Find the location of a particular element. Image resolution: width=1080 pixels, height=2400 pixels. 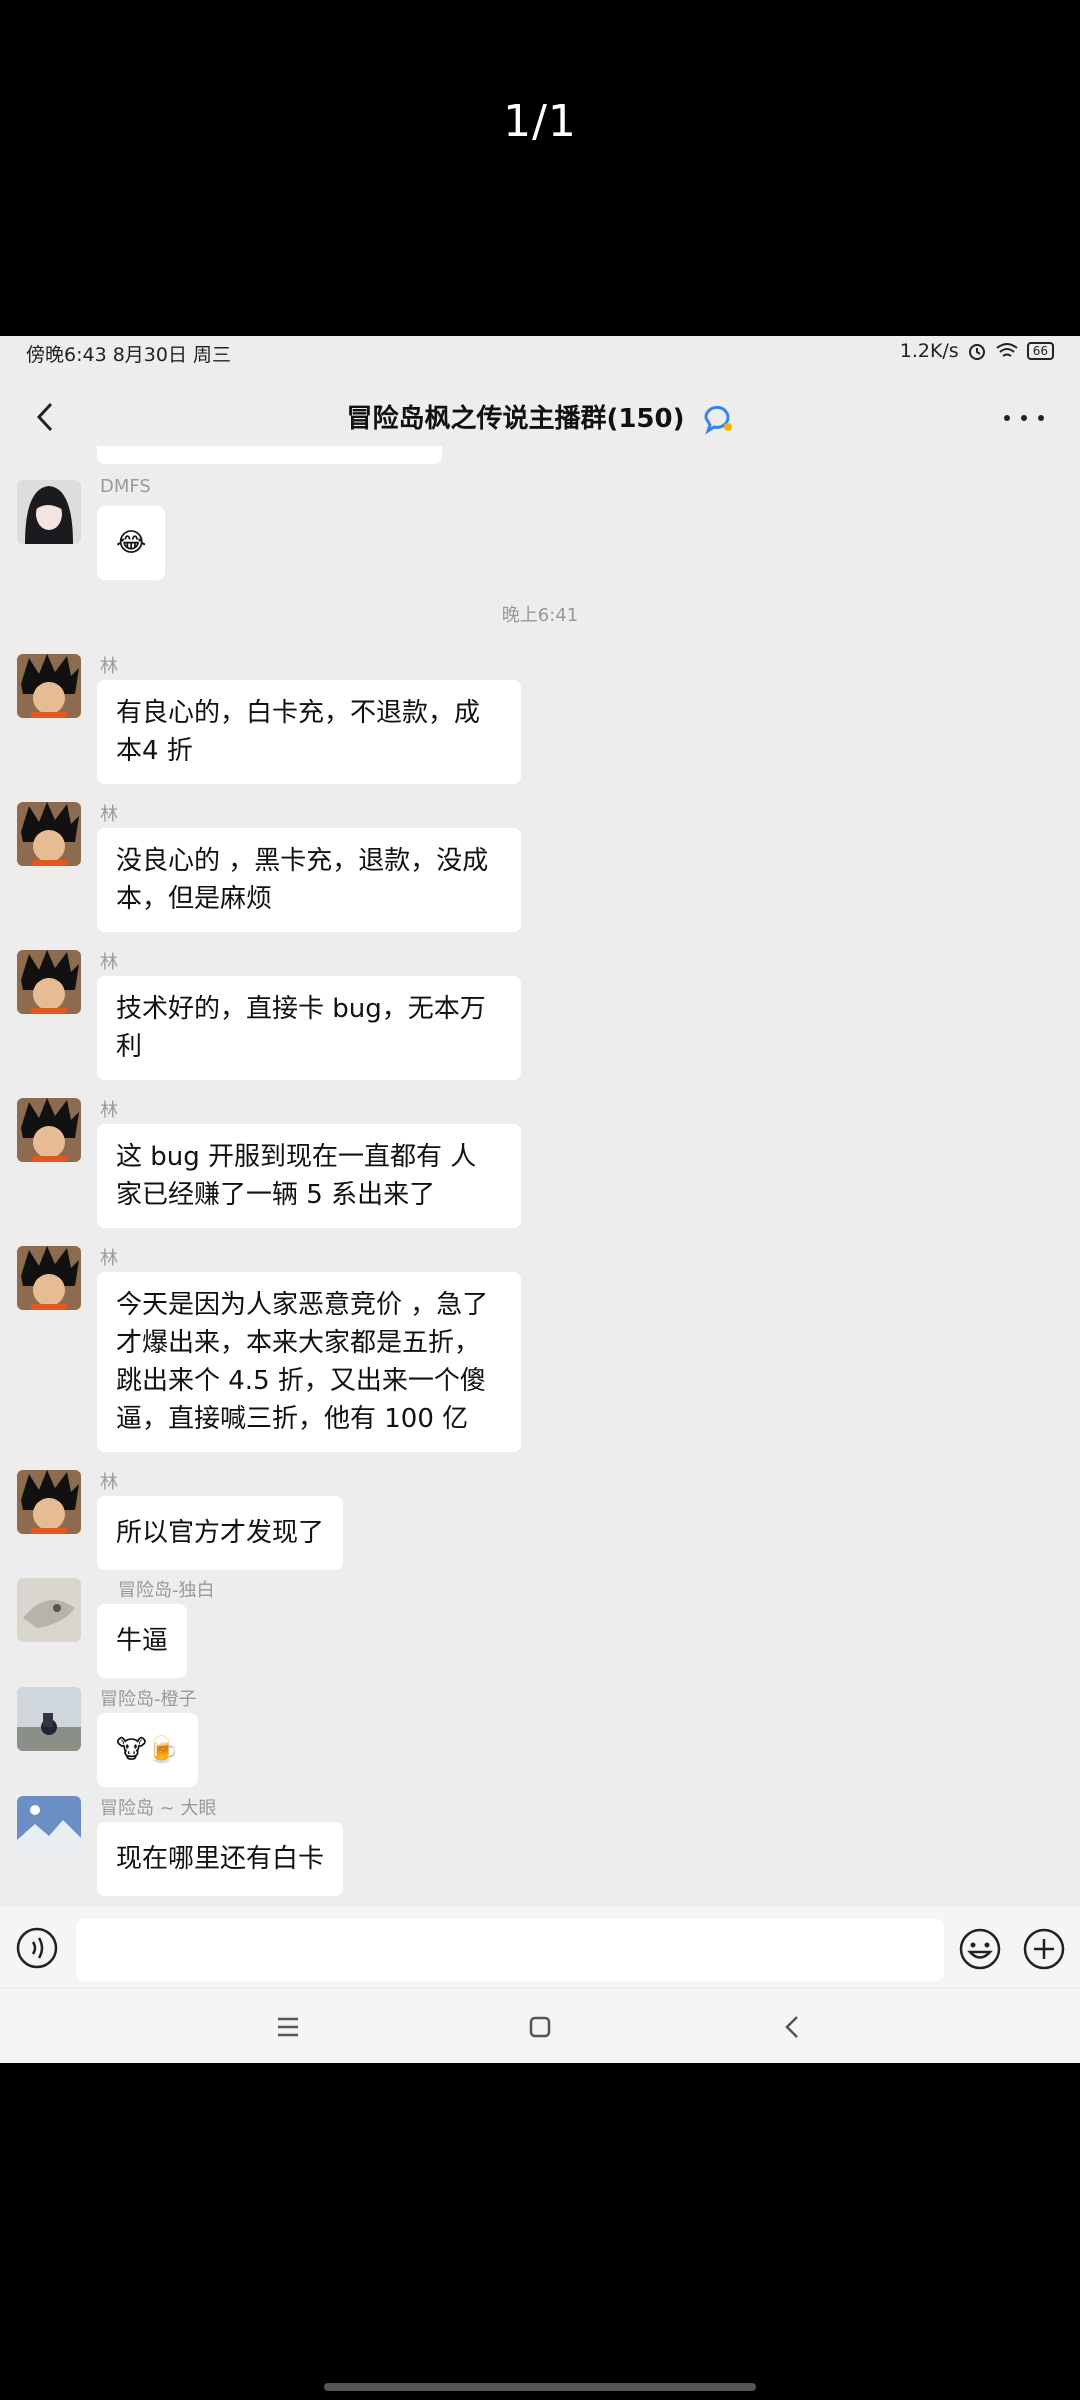

message-bubble: 技术好的，直接卡 bug，无本万利 is located at coordinates (309, 1028).